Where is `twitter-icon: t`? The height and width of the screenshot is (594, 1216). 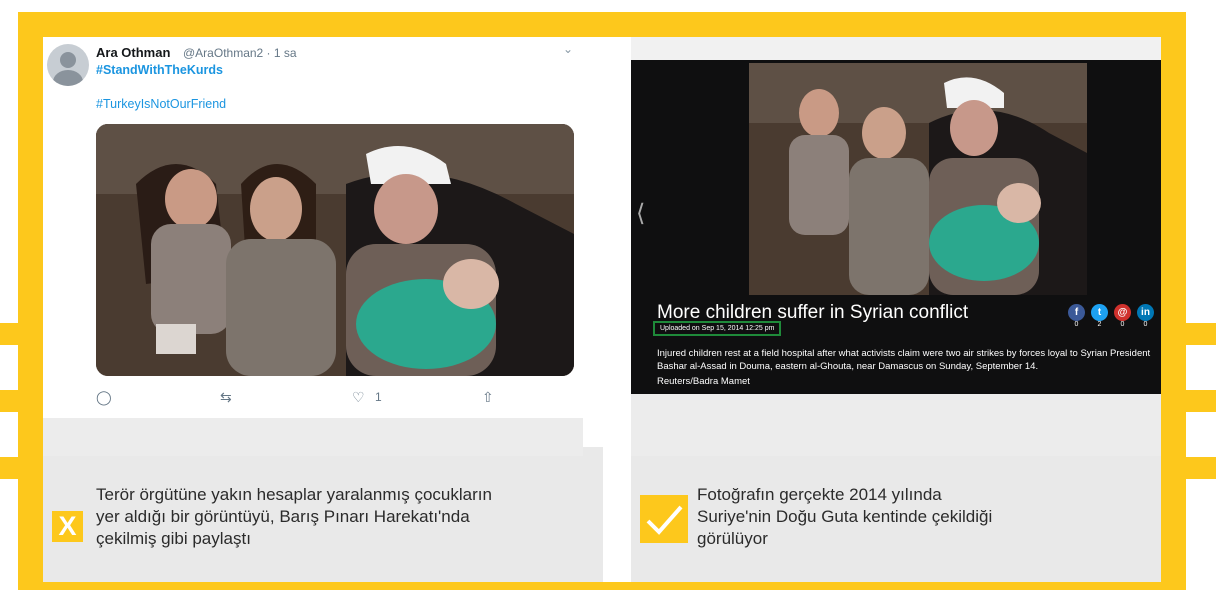
twitter-icon: t is located at coordinates (1099, 312).